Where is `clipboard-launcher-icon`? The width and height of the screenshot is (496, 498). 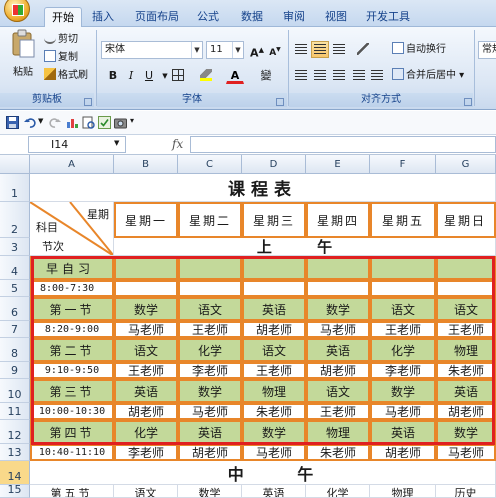 clipboard-launcher-icon is located at coordinates (88, 102).